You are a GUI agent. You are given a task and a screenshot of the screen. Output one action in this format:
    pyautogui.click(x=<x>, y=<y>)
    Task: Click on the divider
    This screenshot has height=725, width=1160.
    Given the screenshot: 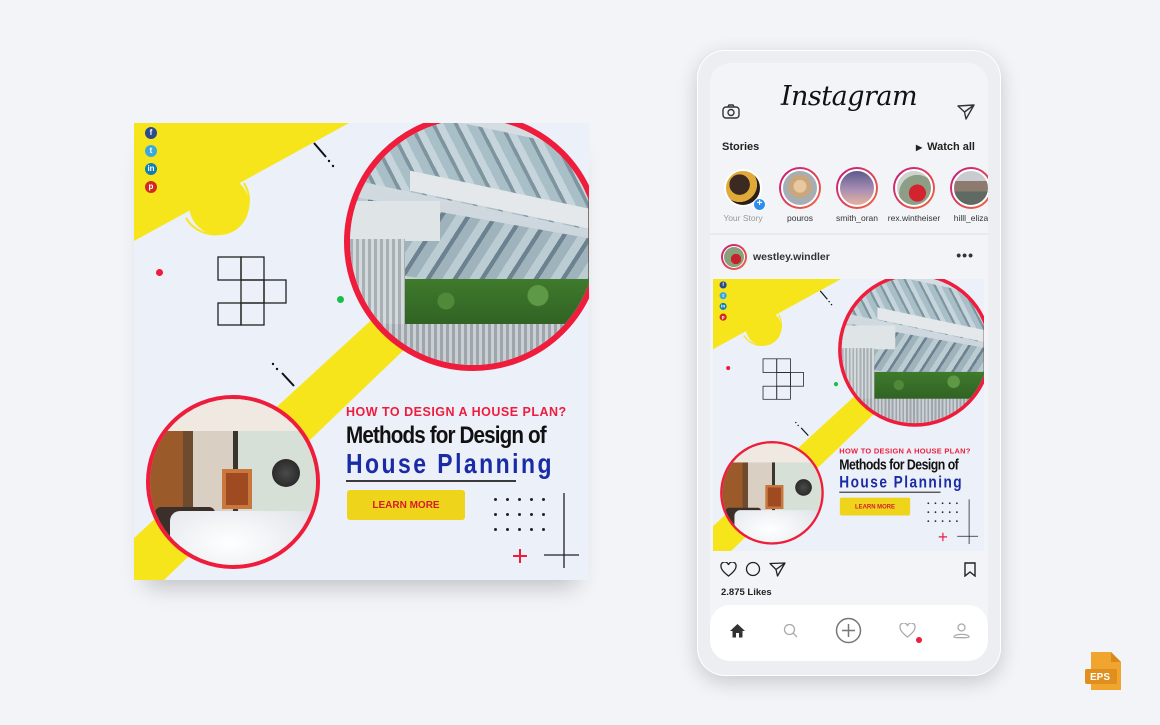 What is the action you would take?
    pyautogui.click(x=849, y=234)
    